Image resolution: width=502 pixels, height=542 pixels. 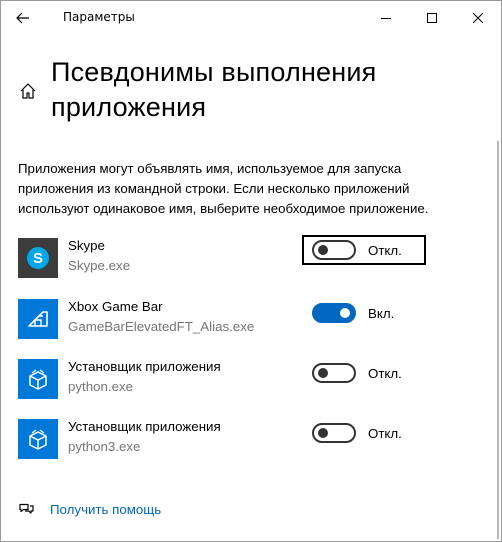 I want to click on minimize-icon, so click(x=386, y=18).